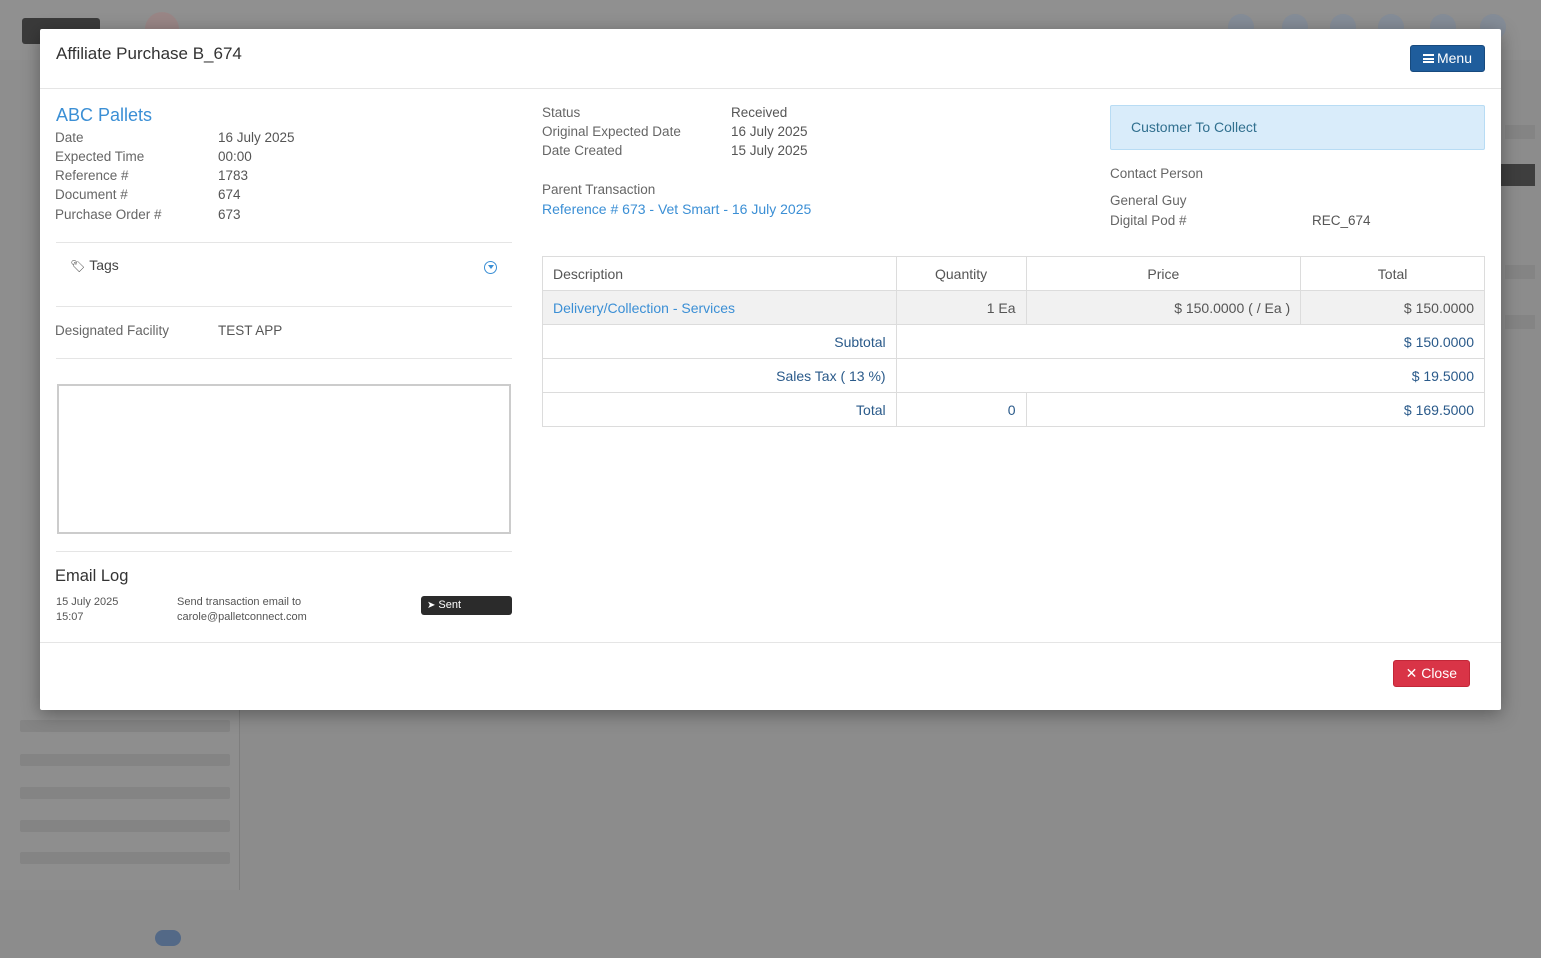 This screenshot has width=1541, height=958. Describe the element at coordinates (92, 175) in the screenshot. I see `field-label: Reference #` at that location.